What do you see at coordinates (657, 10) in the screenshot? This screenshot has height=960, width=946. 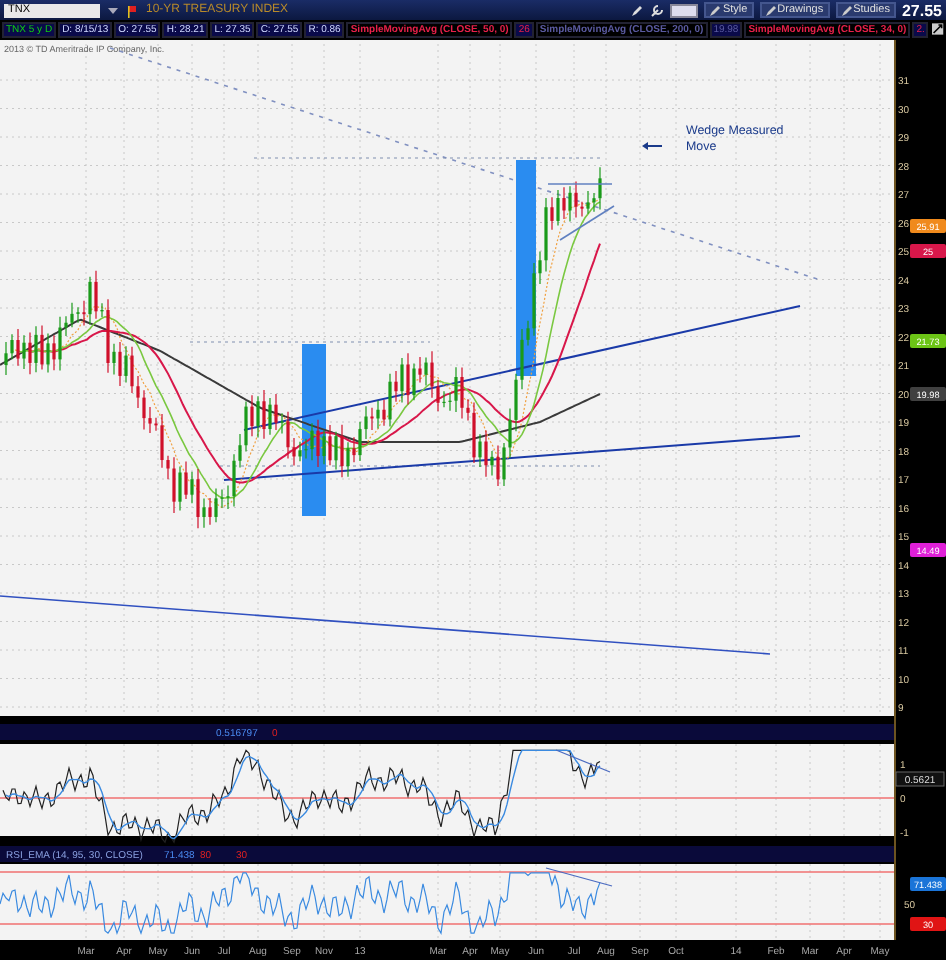 I see `wrench-icon` at bounding box center [657, 10].